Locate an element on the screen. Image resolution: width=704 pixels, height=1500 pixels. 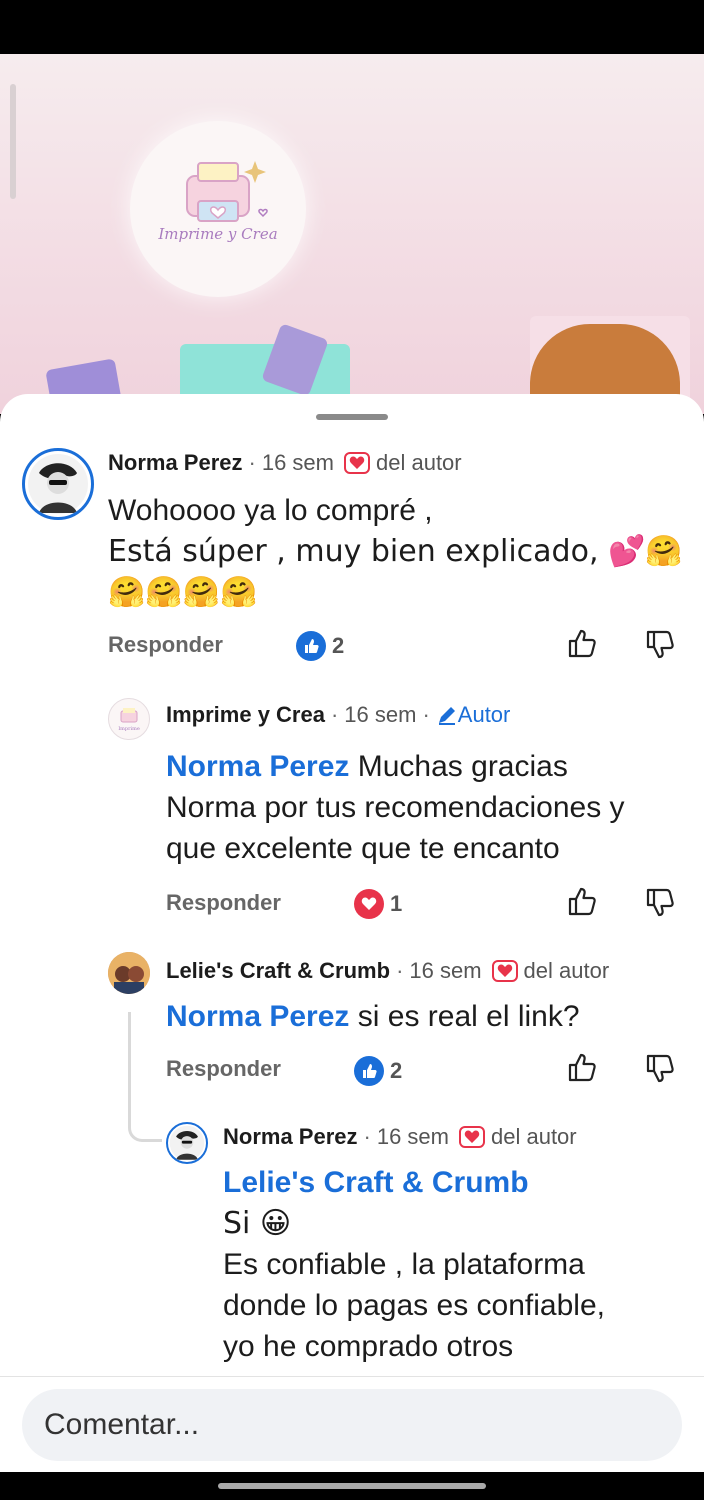
comment-line: Está súper , muy bien explicado, 💕🤗 is located at coordinates (395, 551).